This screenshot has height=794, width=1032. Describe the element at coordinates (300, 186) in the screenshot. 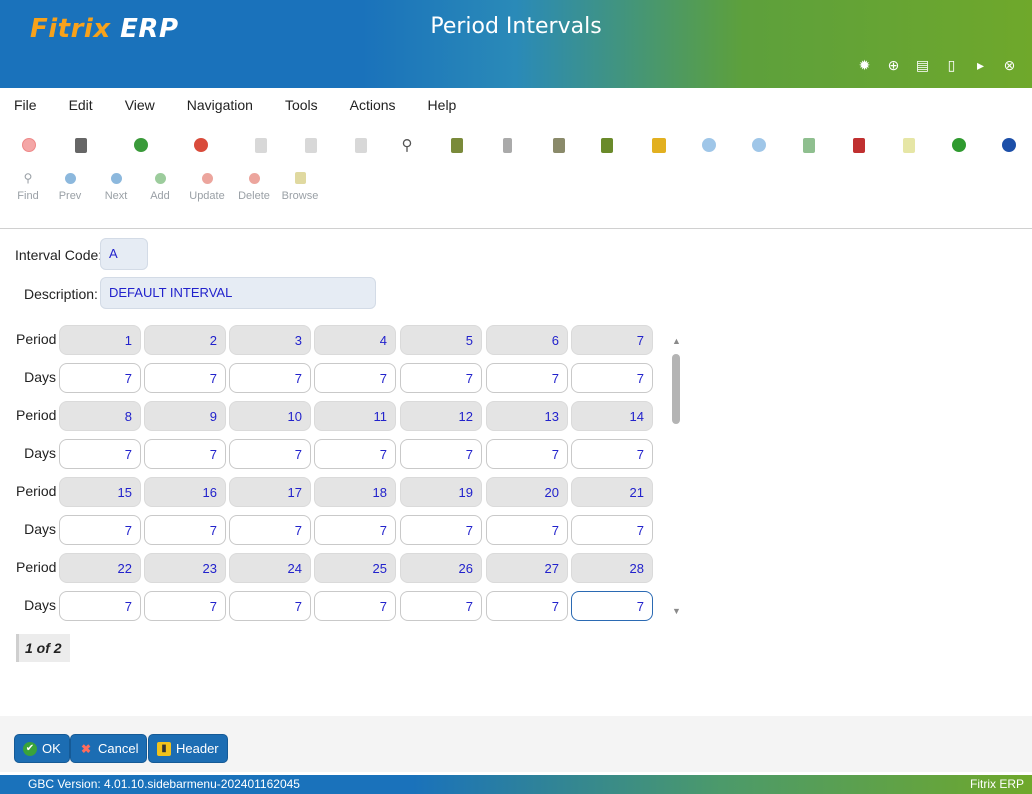

I see `browse-button: Browse` at that location.